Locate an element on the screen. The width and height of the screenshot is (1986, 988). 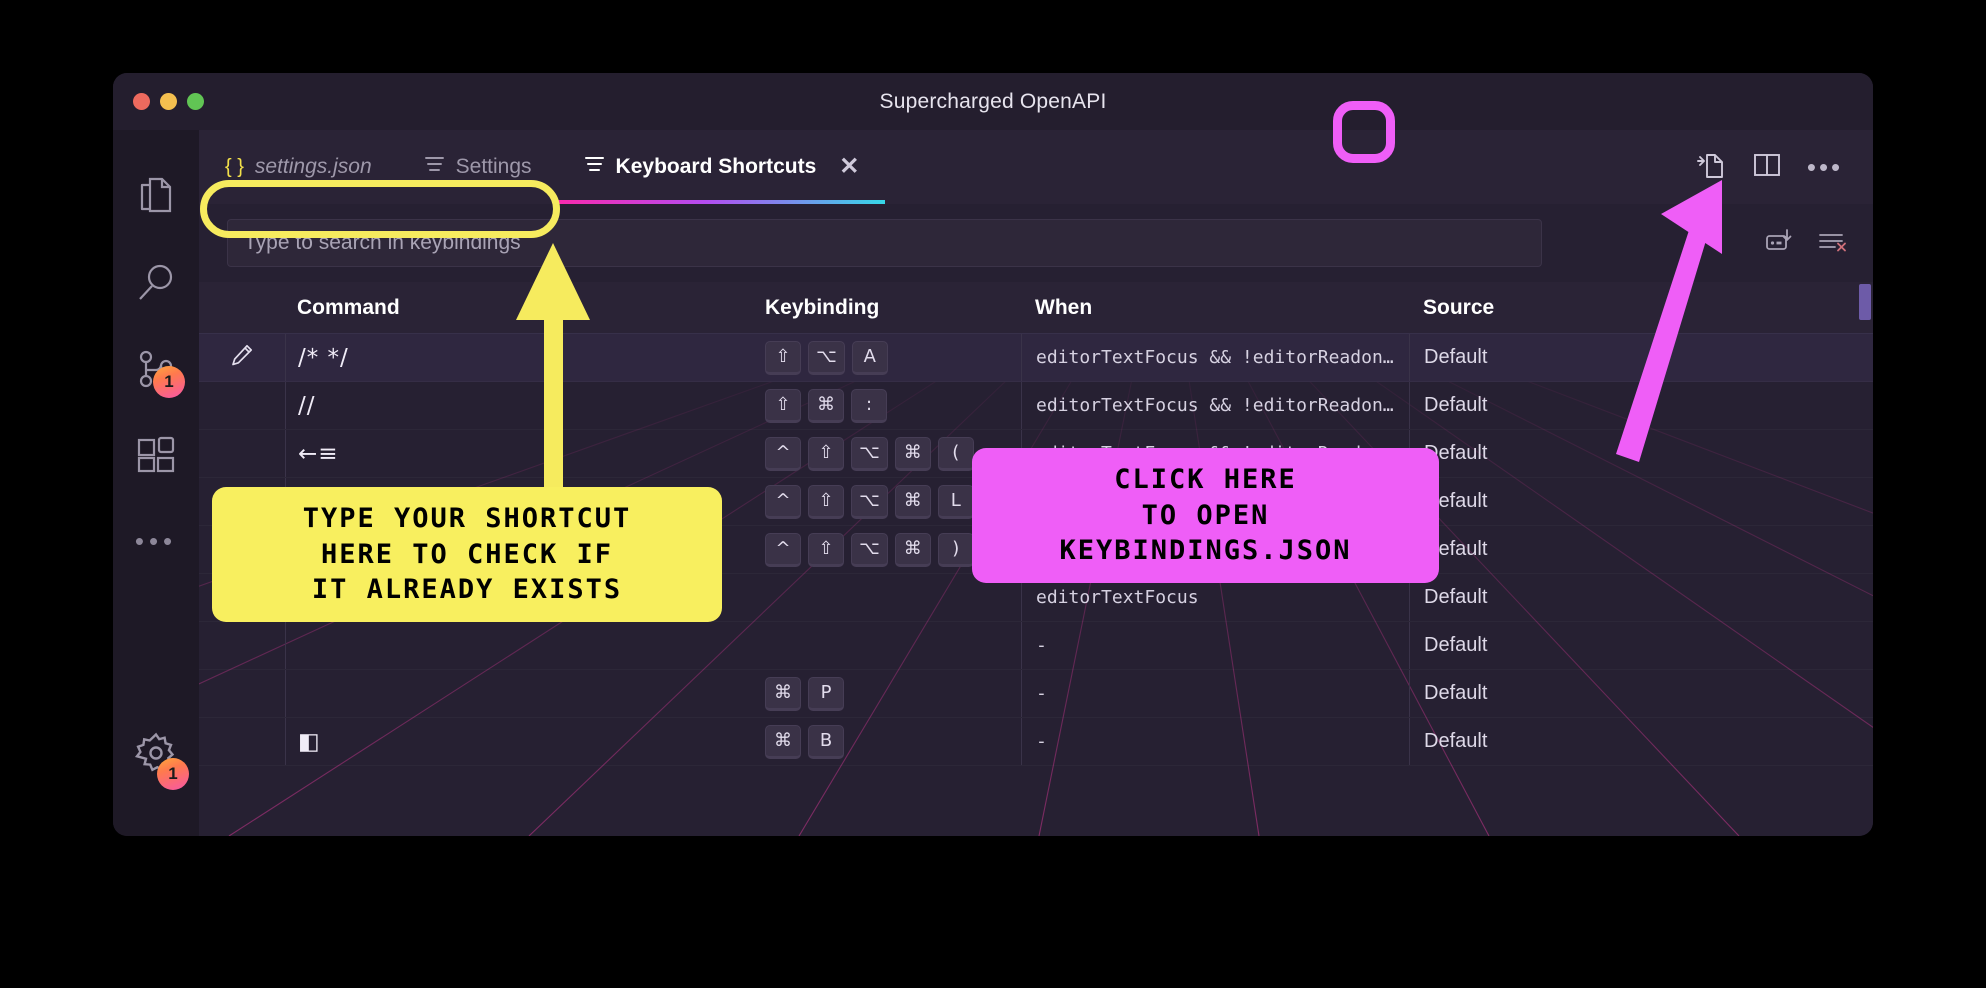
json-braces-icon: { } is located at coordinates (234, 166).